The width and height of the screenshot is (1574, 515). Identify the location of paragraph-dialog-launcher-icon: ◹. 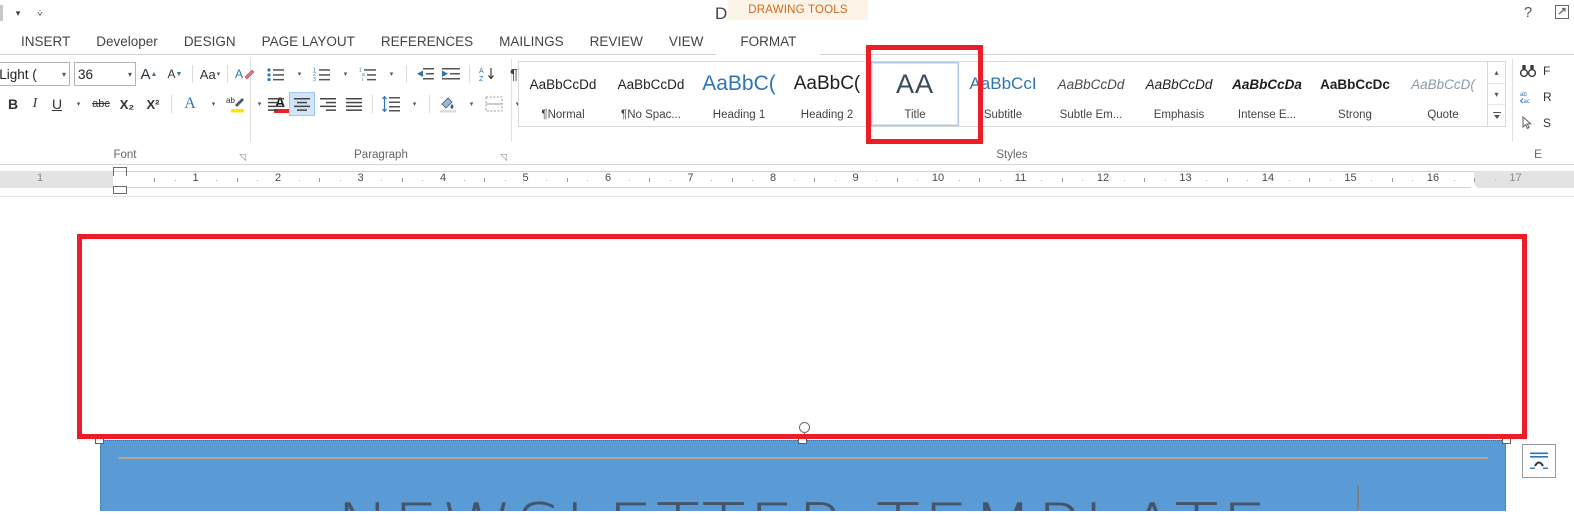
(503, 157).